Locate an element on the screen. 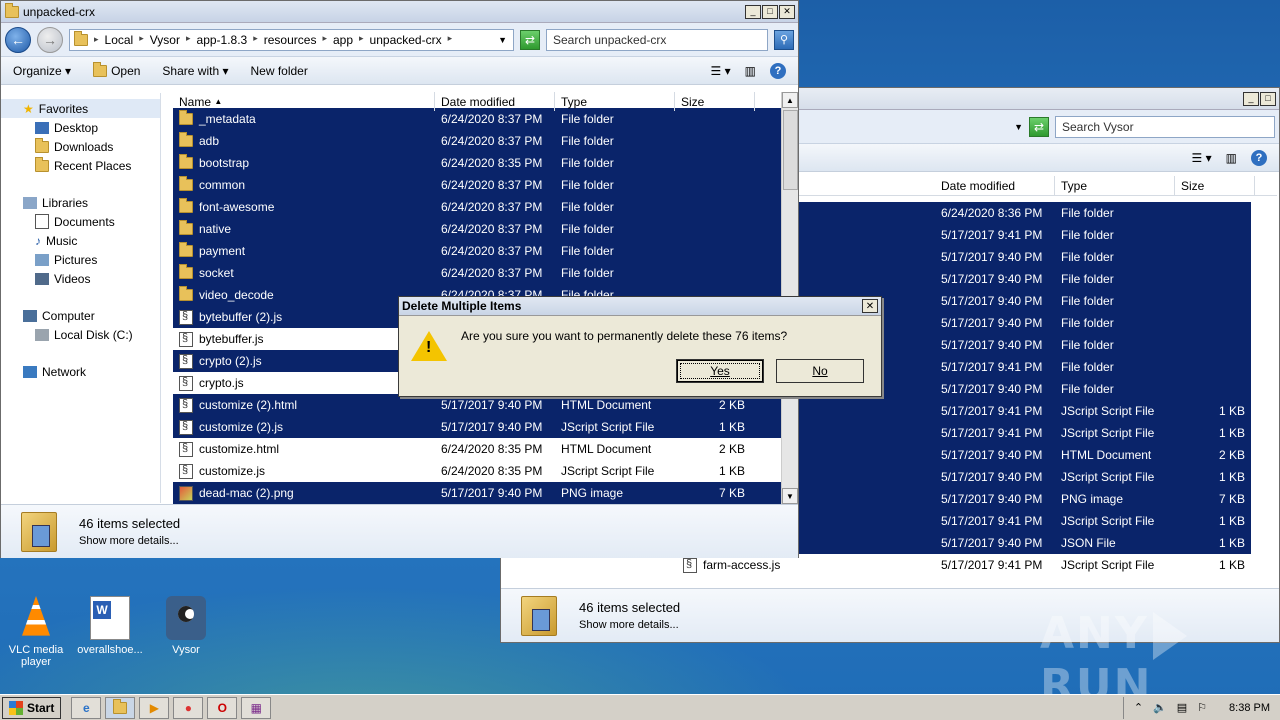 This screenshot has width=1280, height=720. yes-button: Yes is located at coordinates (720, 371).